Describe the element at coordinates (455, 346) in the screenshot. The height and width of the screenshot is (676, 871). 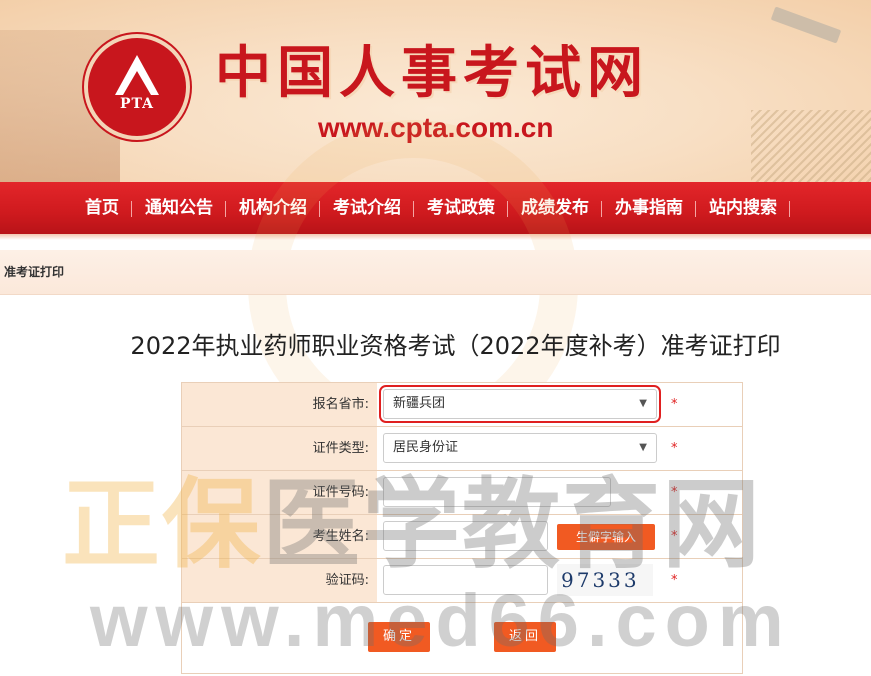
I see `page-title: 2022年执业药师职业资格考试（2022年度补考）准考证打印` at that location.